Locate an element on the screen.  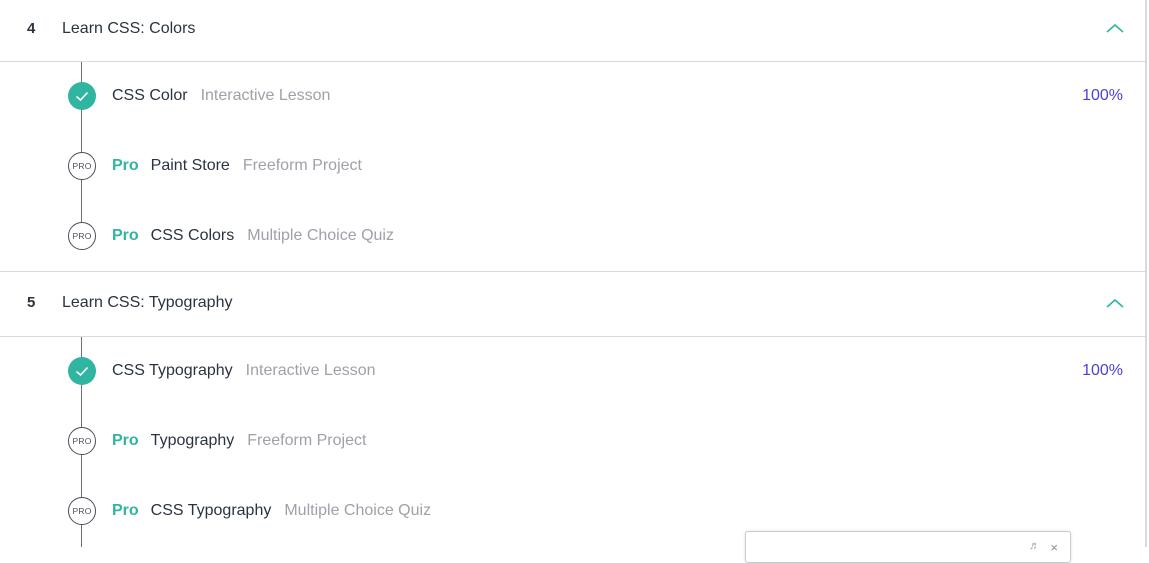
module-header-4: 4 Learn CSS: Colors is located at coordinates (573, 31).